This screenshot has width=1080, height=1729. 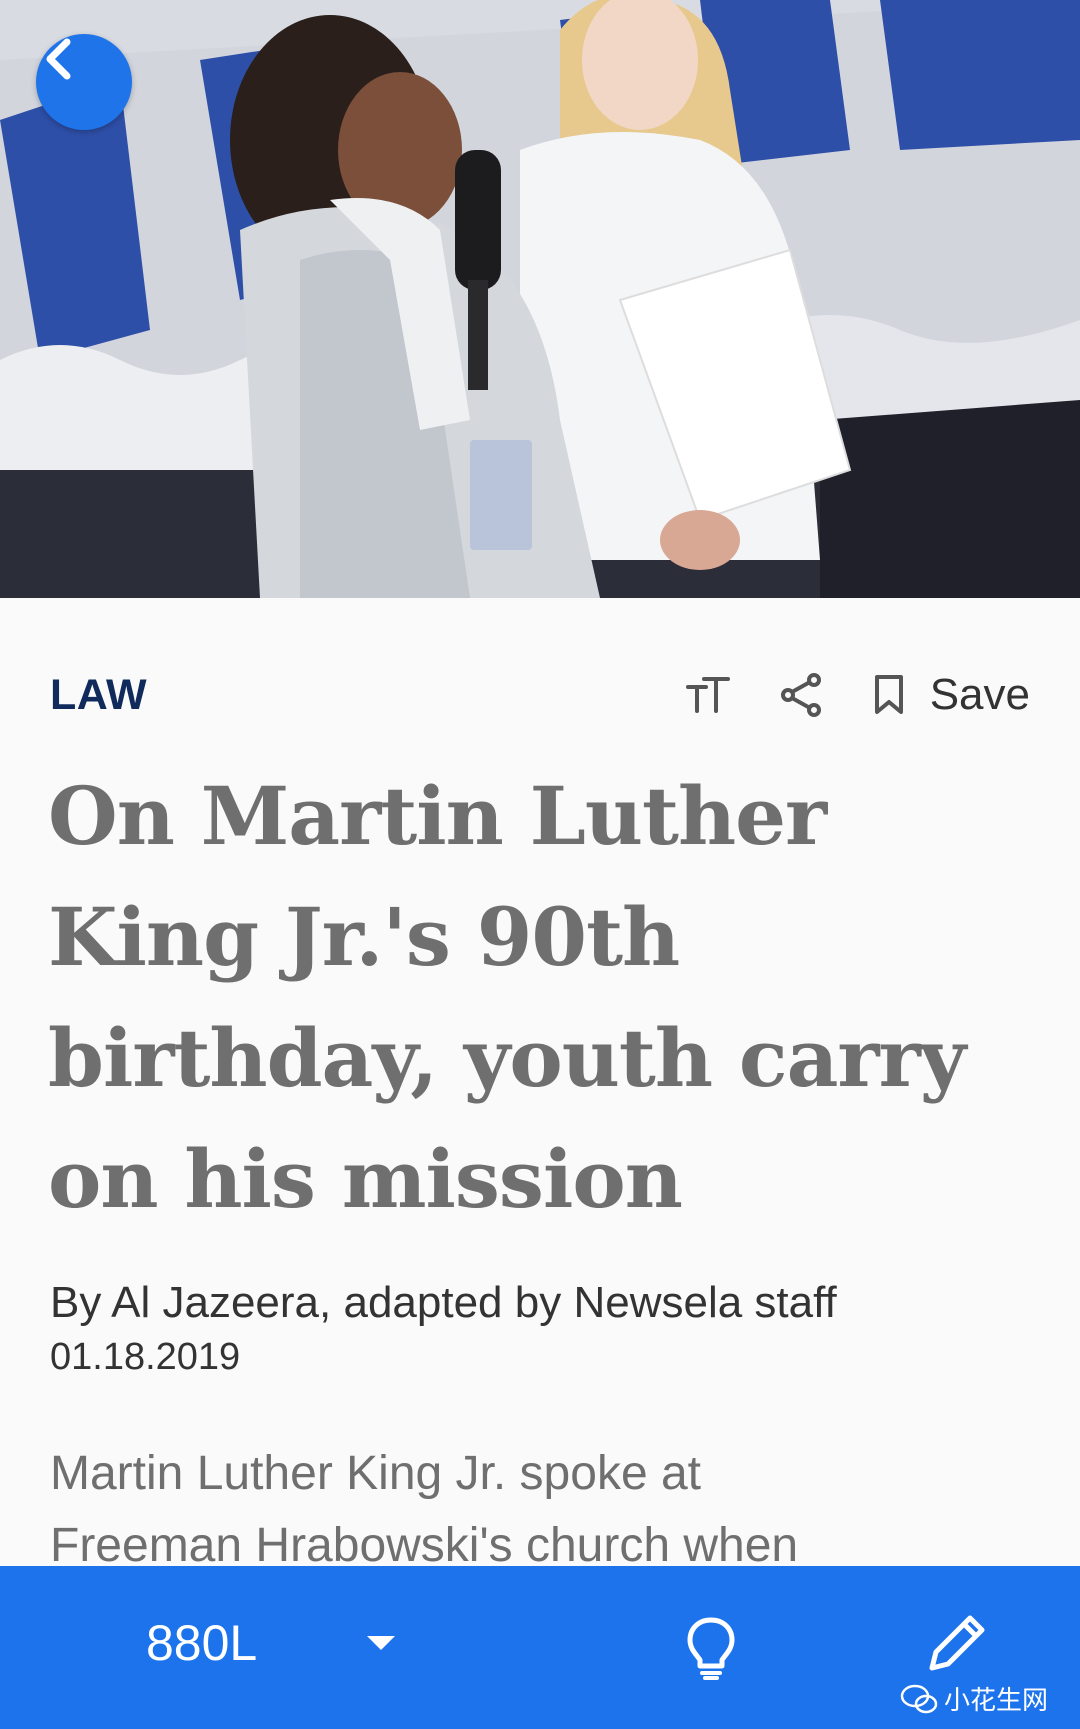 I want to click on article-actions: Save, so click(x=857, y=695).